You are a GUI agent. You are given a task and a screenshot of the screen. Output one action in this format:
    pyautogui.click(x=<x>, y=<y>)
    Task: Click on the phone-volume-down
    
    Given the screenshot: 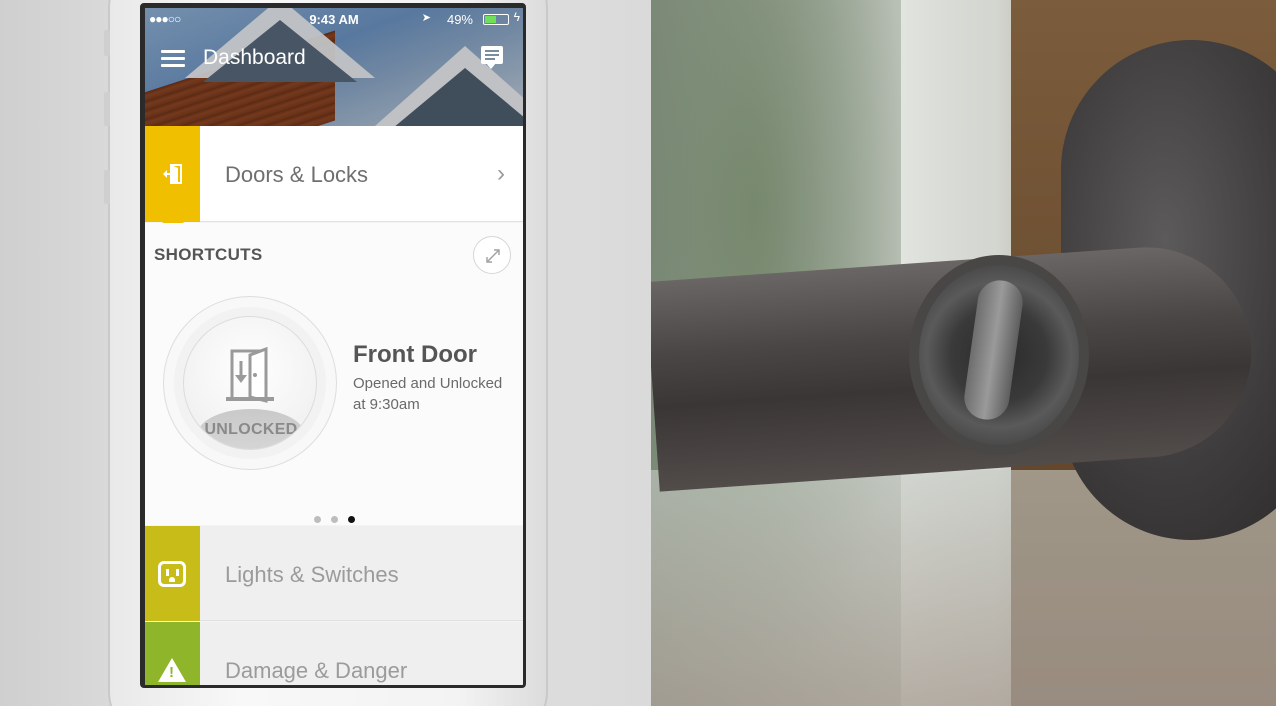 What is the action you would take?
    pyautogui.click(x=107, y=187)
    